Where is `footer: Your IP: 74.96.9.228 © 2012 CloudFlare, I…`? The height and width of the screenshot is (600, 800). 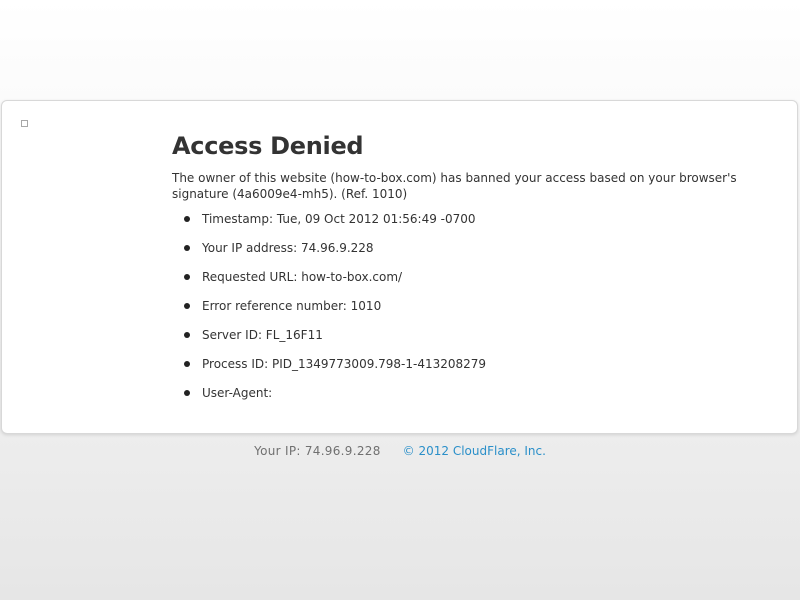
footer: Your IP: 74.96.9.228 © 2012 CloudFlare, I… is located at coordinates (400, 451).